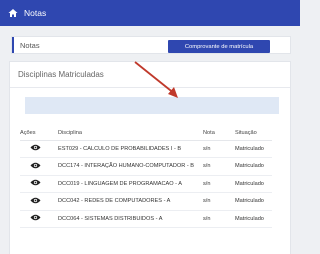  What do you see at coordinates (130, 166) in the screenshot?
I see `course-name: DCC174 - INTERAÇÃO HUMANO-COMPUTADOR - B` at bounding box center [130, 166].